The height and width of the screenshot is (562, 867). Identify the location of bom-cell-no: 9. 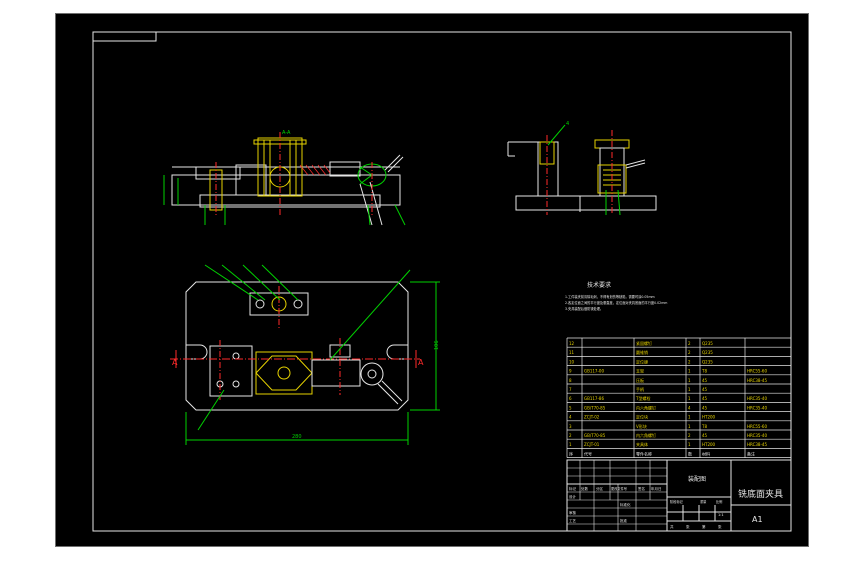
(570, 371).